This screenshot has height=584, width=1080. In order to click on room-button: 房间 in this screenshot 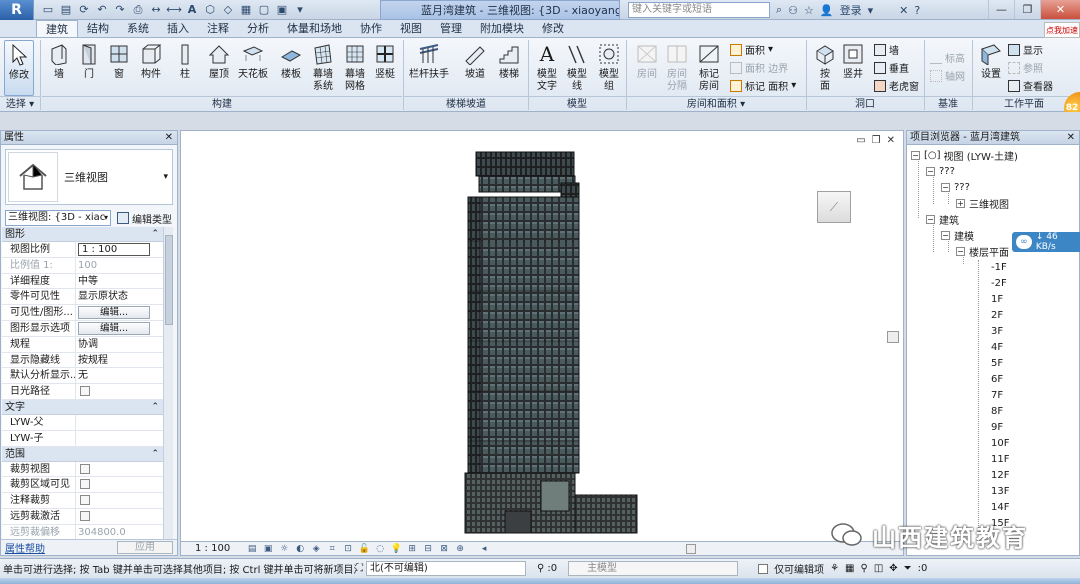, I will do `click(647, 68)`.